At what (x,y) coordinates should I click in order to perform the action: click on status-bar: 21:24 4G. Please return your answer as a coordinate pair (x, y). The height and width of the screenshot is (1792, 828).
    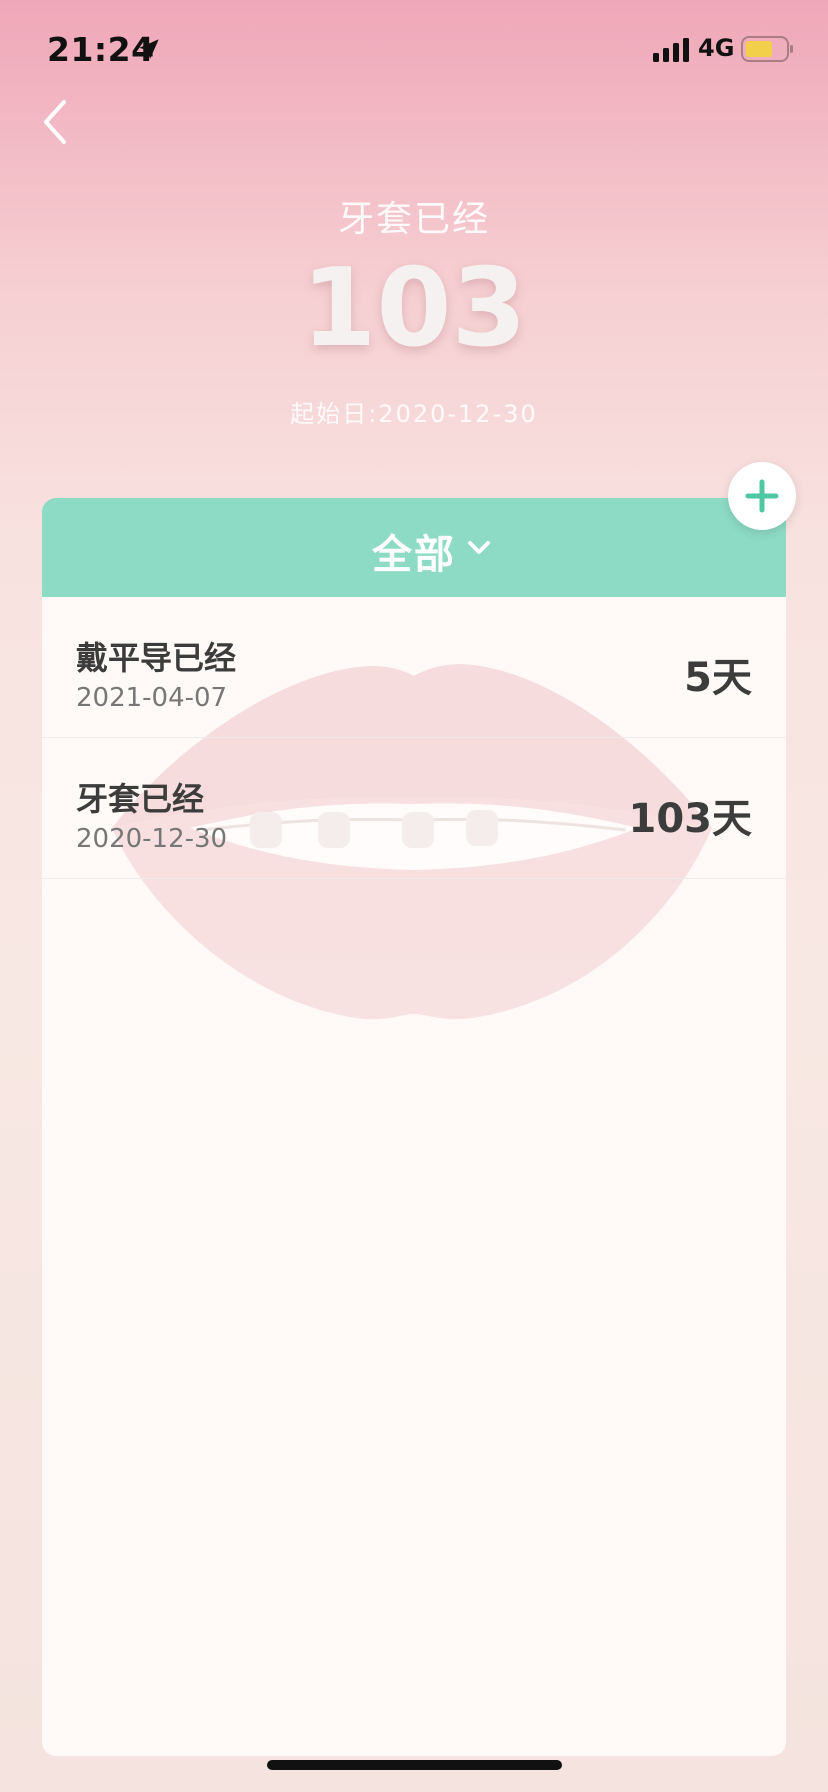
    Looking at the image, I should click on (414, 50).